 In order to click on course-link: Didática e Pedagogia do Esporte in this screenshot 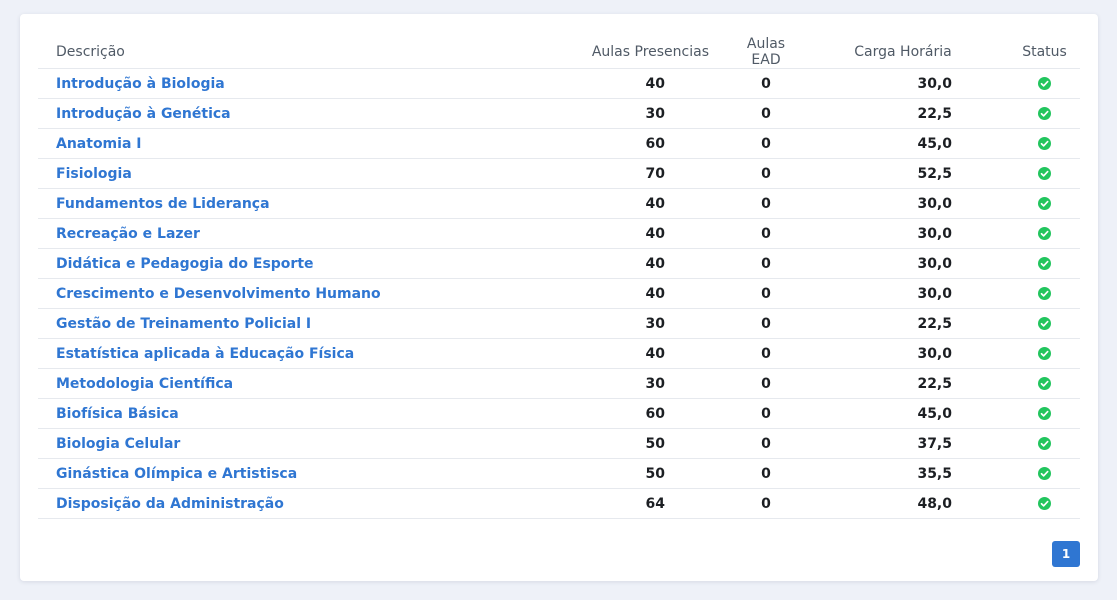, I will do `click(185, 264)`.